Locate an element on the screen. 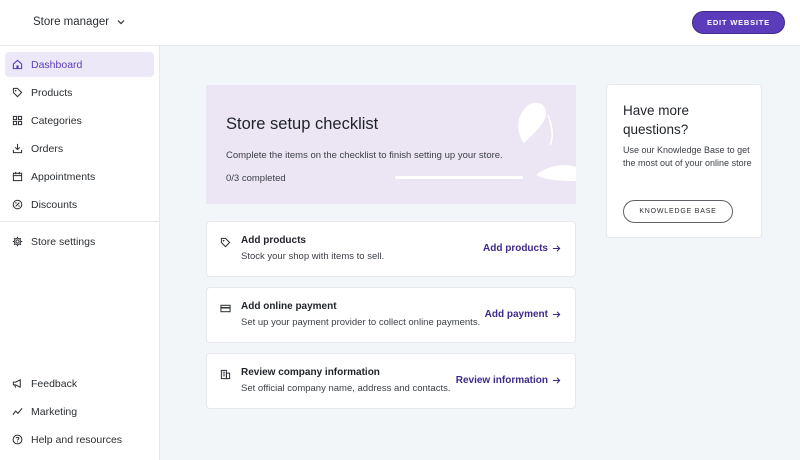  checklist-title: Store setup checklist is located at coordinates (302, 124).